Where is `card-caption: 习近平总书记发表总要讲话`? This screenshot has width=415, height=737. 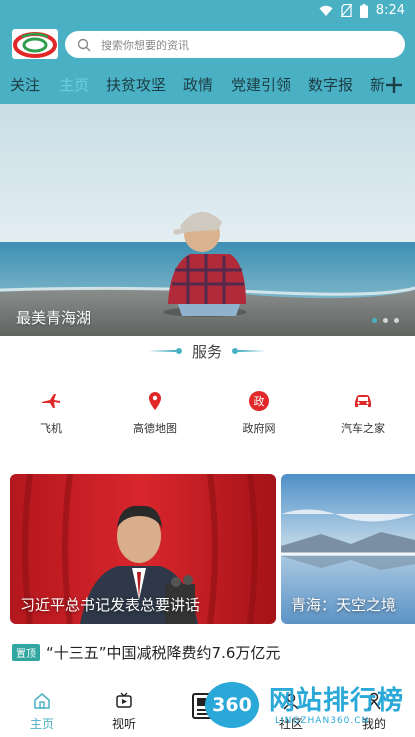
card-caption: 习近平总书记发表总要讲话 is located at coordinates (110, 605).